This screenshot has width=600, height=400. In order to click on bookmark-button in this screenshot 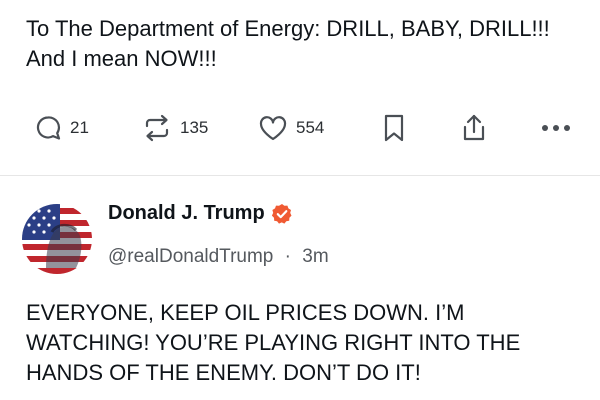, I will do `click(394, 128)`.